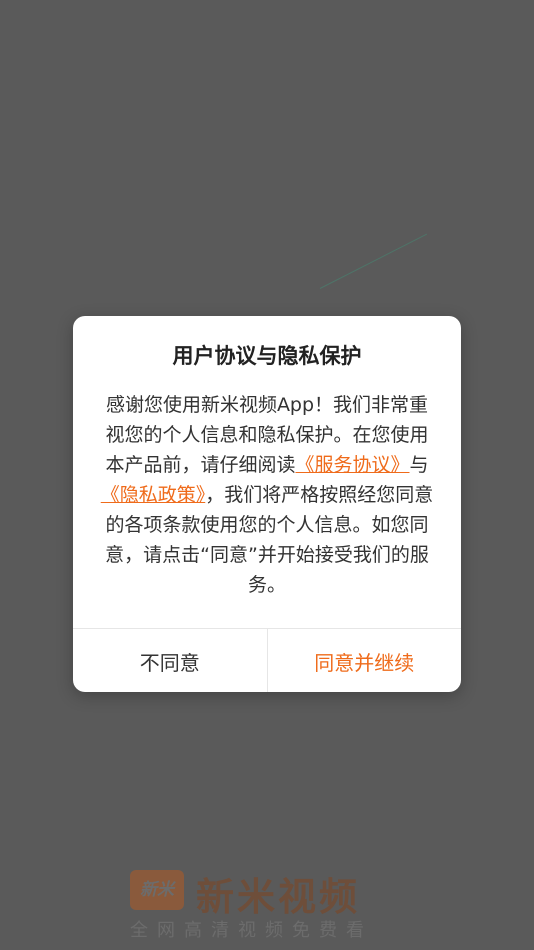 This screenshot has height=950, width=534. What do you see at coordinates (153, 495) in the screenshot?
I see `privacy-policy-link: 《隐私政策》` at bounding box center [153, 495].